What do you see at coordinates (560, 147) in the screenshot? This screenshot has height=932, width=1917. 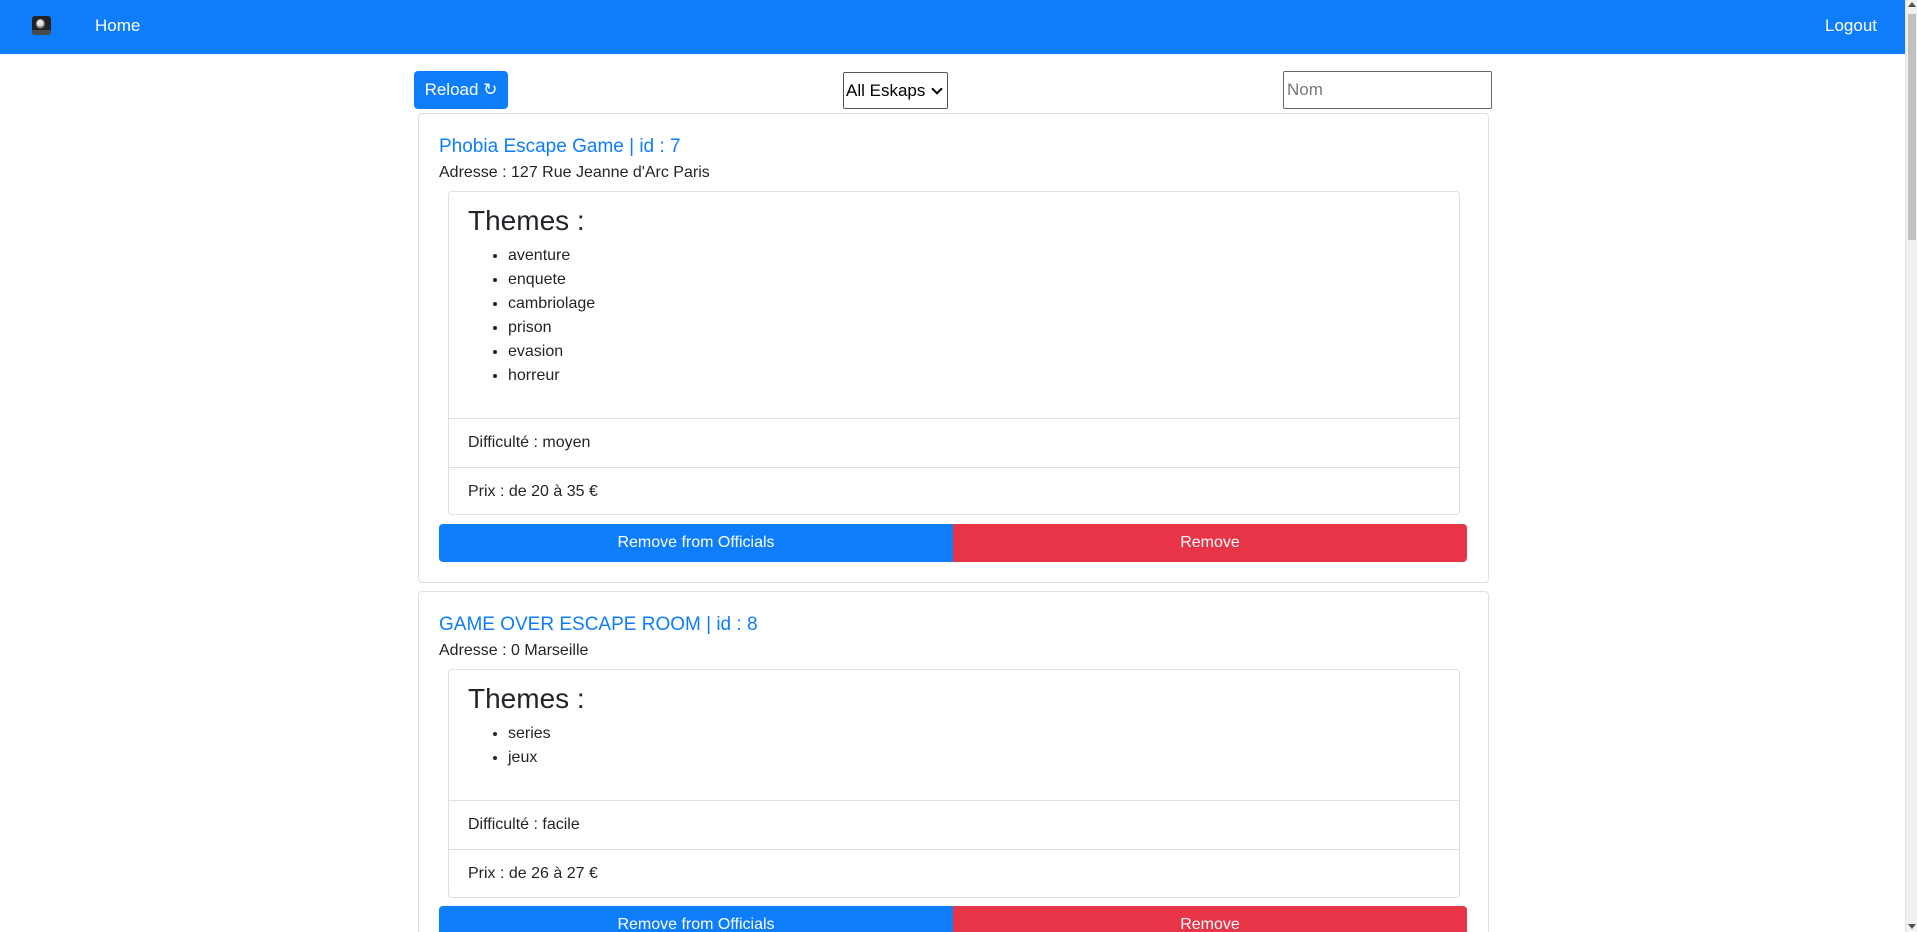 I see `escape-title: Phobia Escape Game | id : 7` at bounding box center [560, 147].